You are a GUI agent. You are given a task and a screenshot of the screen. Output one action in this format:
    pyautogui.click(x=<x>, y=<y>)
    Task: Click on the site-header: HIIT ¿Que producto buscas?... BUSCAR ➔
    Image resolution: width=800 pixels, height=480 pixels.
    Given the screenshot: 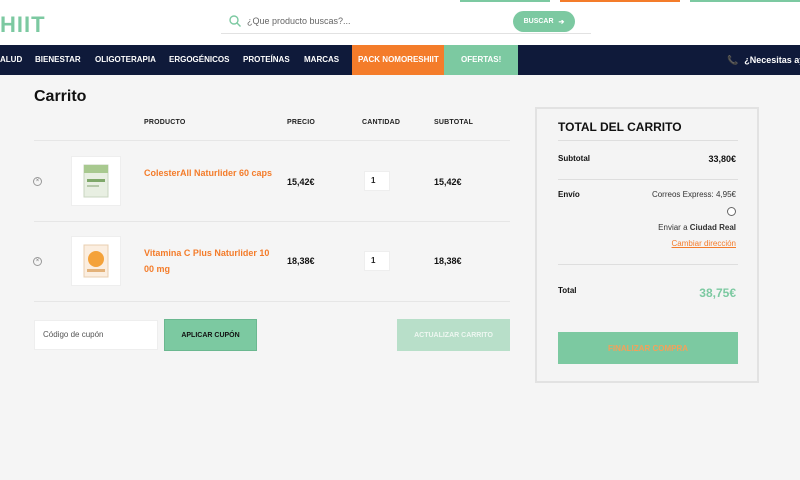 What is the action you would take?
    pyautogui.click(x=400, y=22)
    